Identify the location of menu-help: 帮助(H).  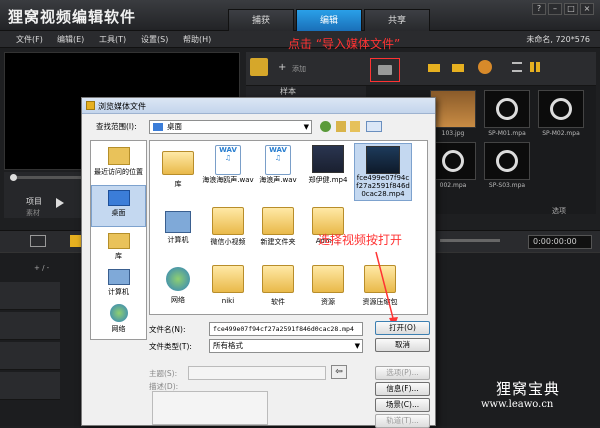
(197, 39).